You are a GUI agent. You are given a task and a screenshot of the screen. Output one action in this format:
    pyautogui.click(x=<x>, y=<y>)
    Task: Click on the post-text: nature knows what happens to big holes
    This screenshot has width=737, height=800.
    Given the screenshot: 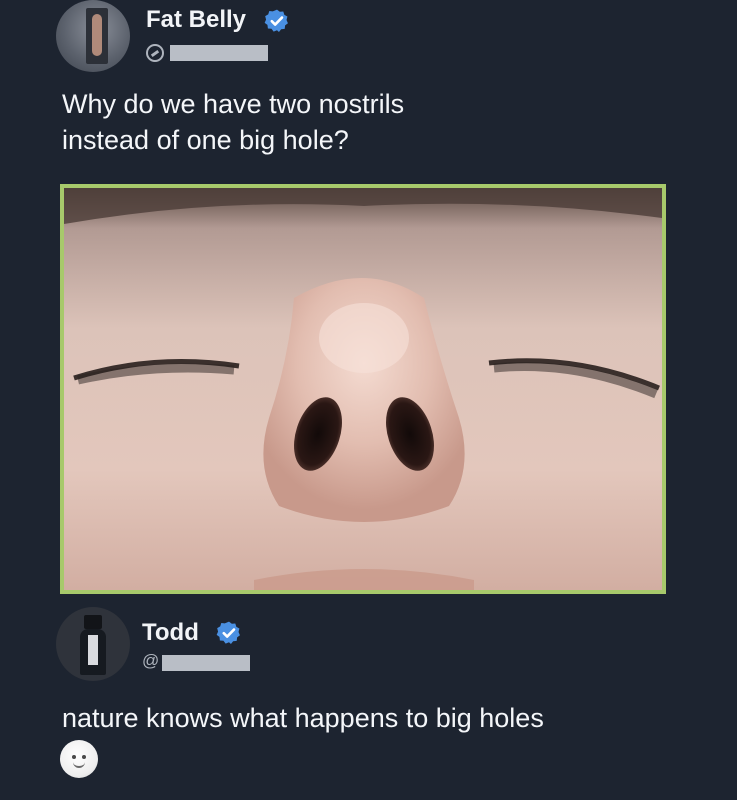 What is the action you would take?
    pyautogui.click(x=303, y=718)
    